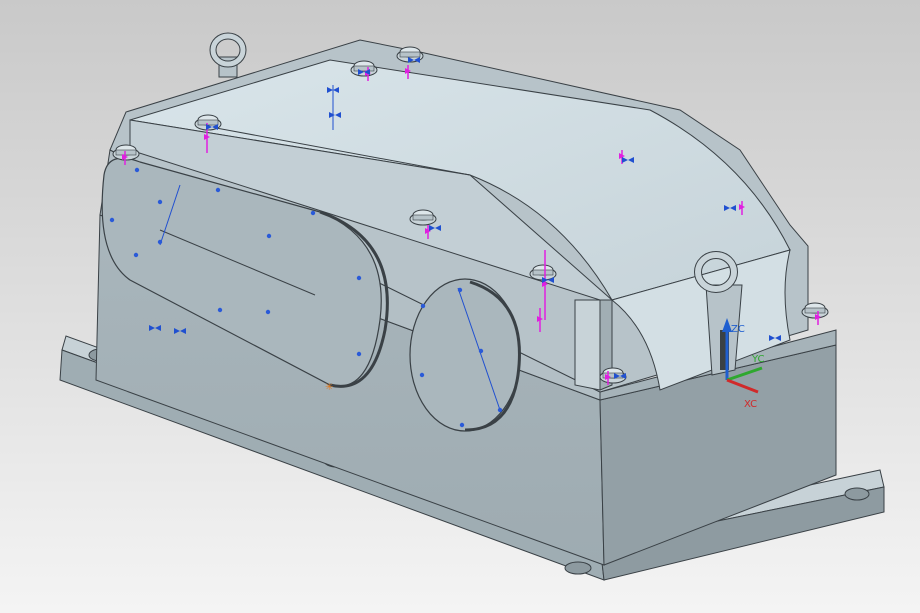 This screenshot has height=613, width=920. I want to click on bearing-cover-round, so click(465, 355).